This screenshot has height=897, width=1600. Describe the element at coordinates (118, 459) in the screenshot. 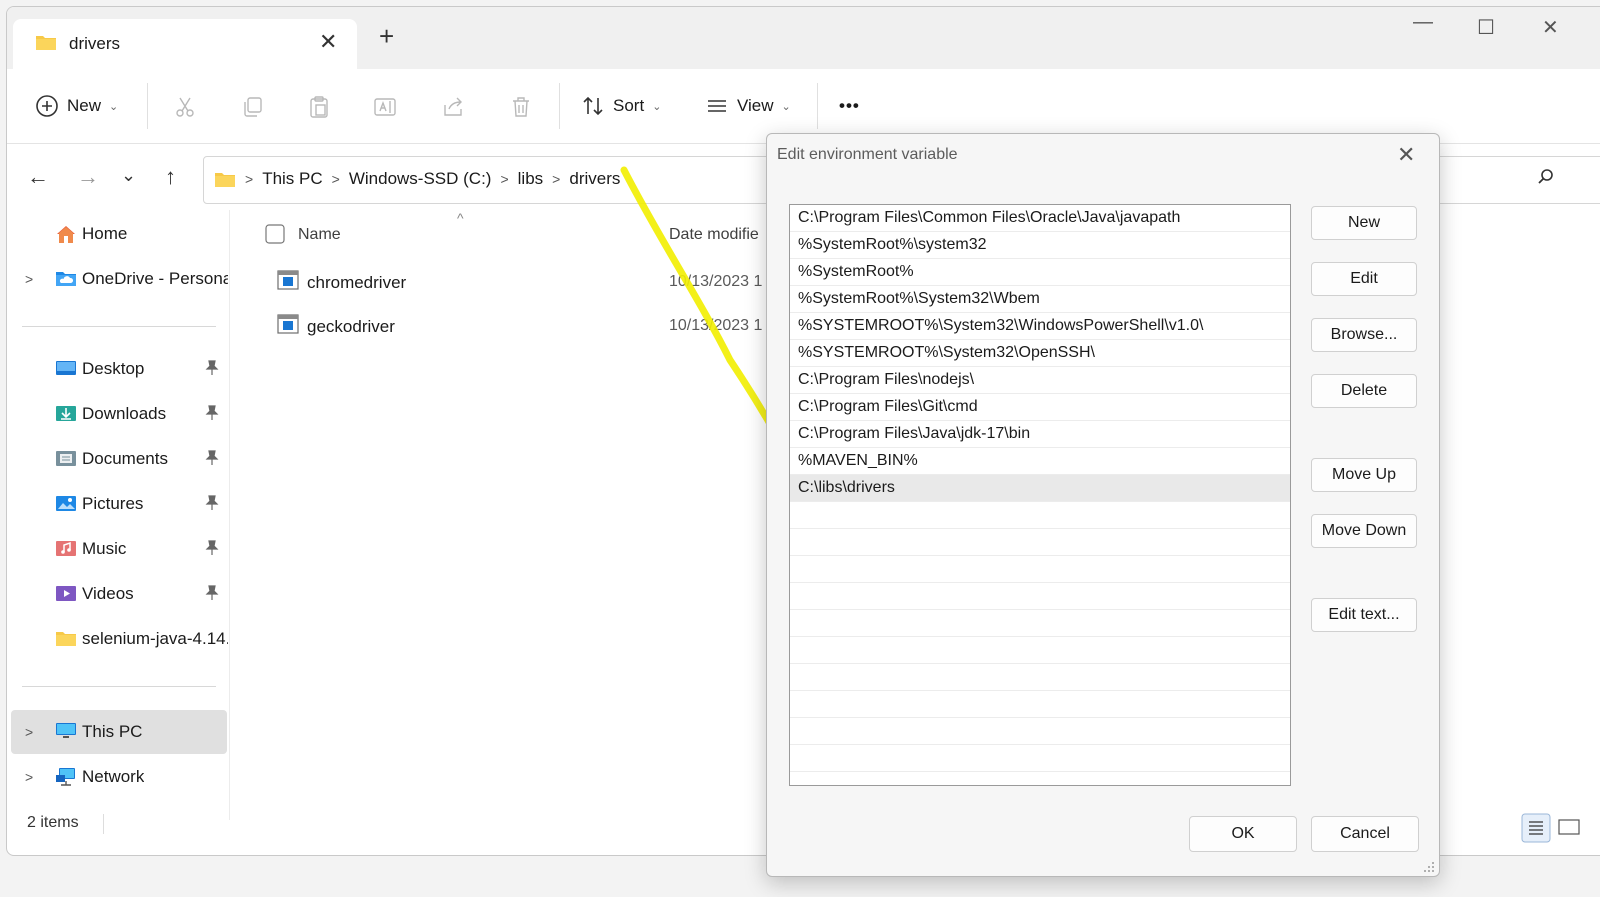

I see `sidebar-item-documents: Documents` at that location.